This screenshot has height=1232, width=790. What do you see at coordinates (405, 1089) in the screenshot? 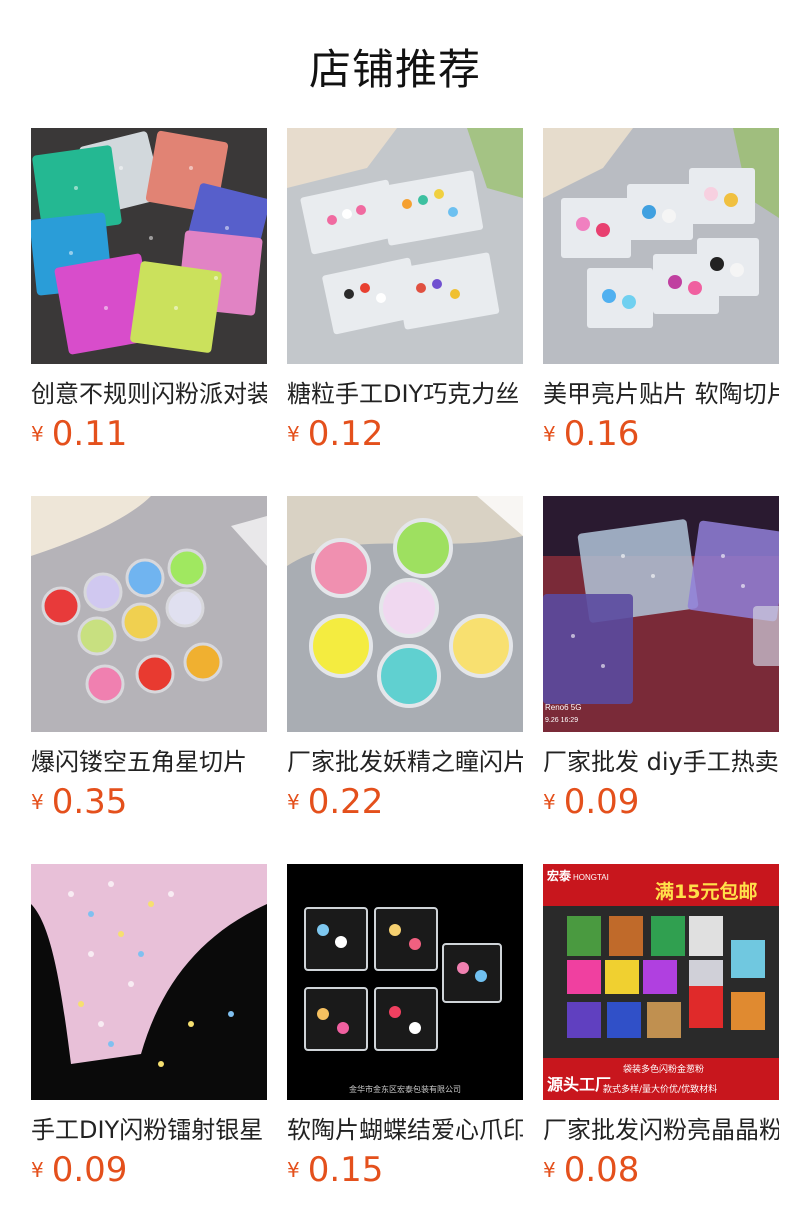
I see `watermark-company: 金华市金东区宏泰包装有限公司` at bounding box center [405, 1089].